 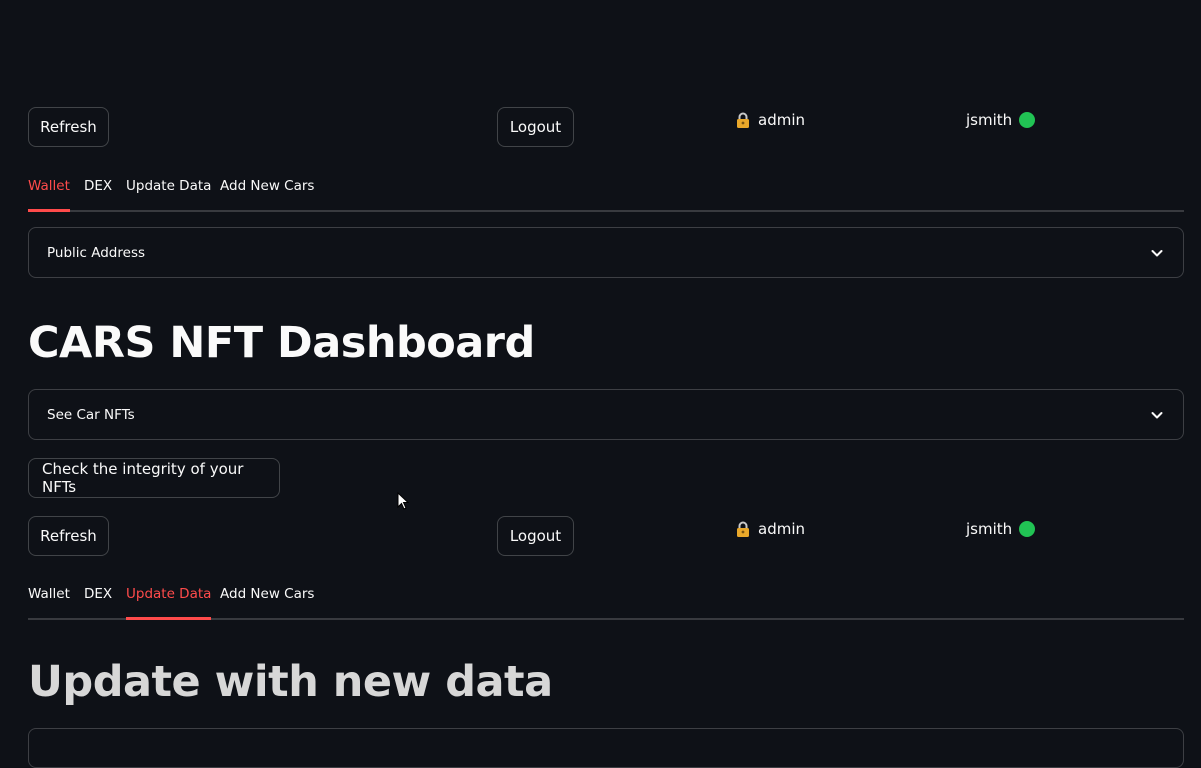 I want to click on expander-label: Public Address, so click(x=96, y=252).